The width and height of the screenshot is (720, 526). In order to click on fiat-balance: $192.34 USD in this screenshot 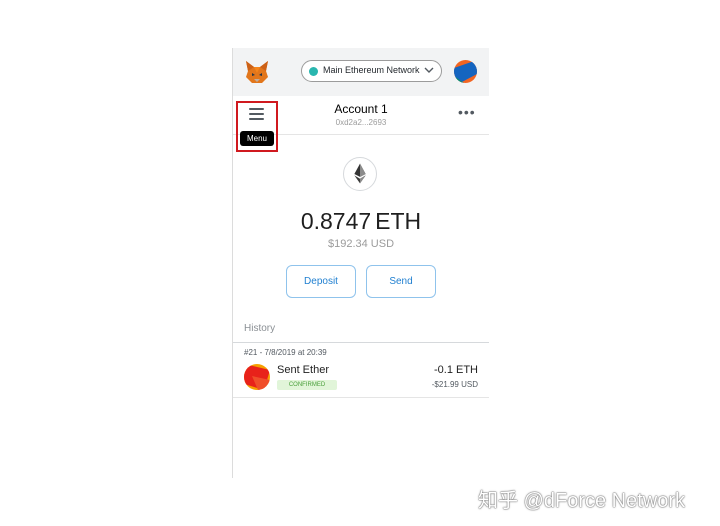, I will do `click(361, 244)`.